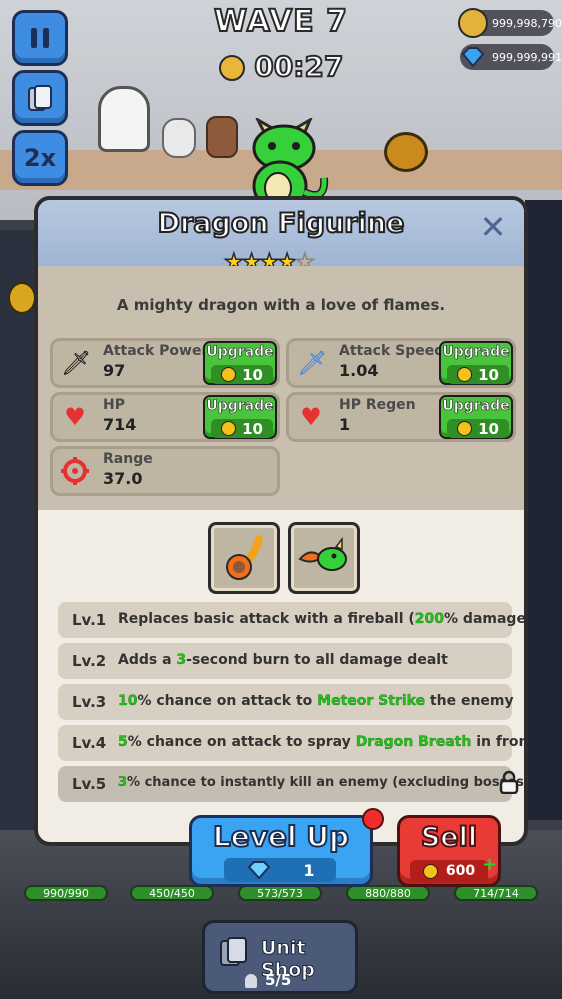  What do you see at coordinates (281, 223) in the screenshot?
I see `unit-name: Dragon Figurine` at bounding box center [281, 223].